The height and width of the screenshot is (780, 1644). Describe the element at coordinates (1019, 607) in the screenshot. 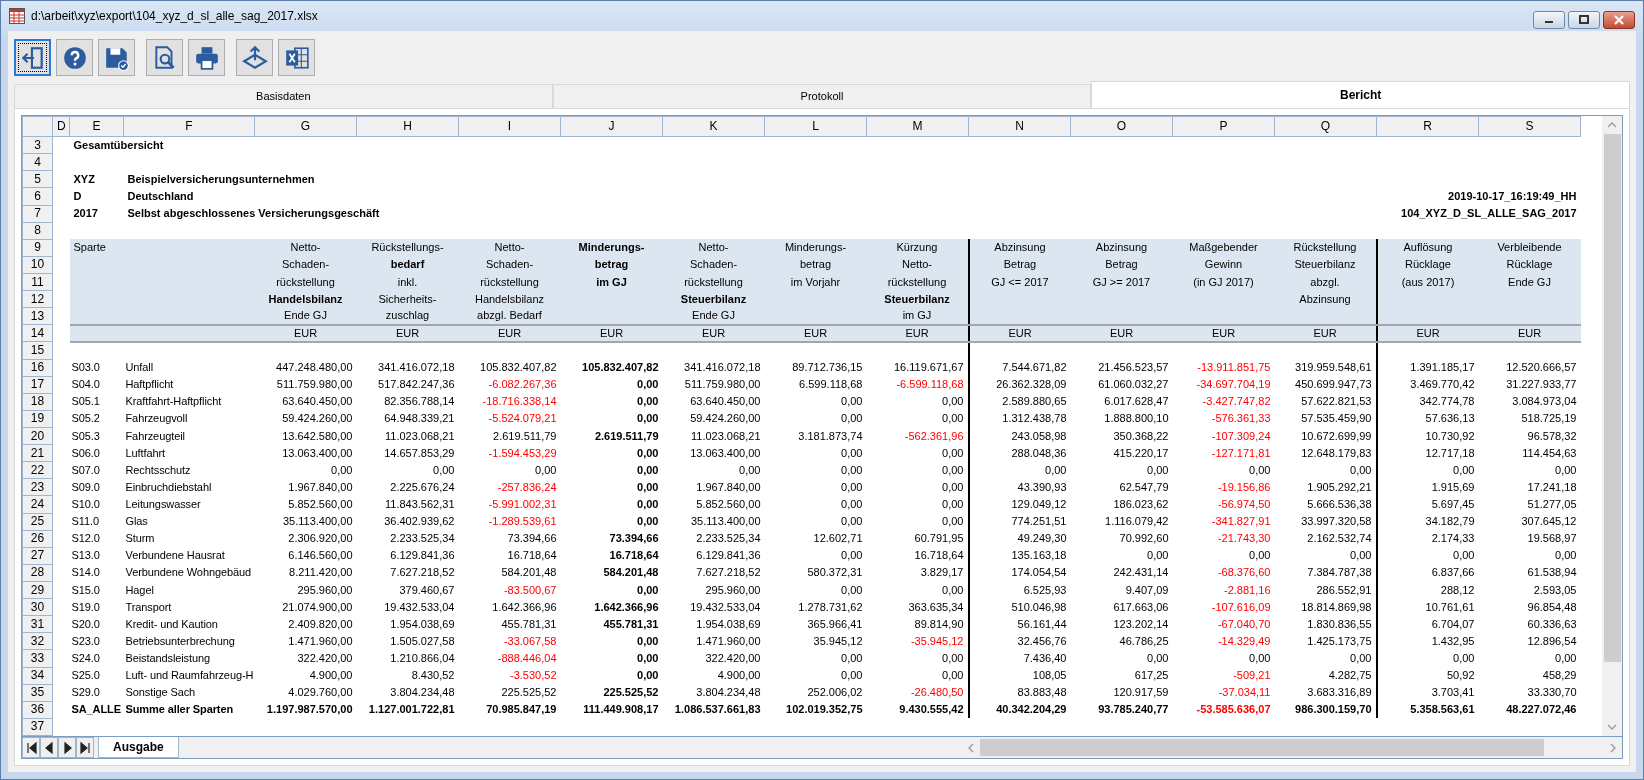

I see `table-cell: 510.046,98` at that location.